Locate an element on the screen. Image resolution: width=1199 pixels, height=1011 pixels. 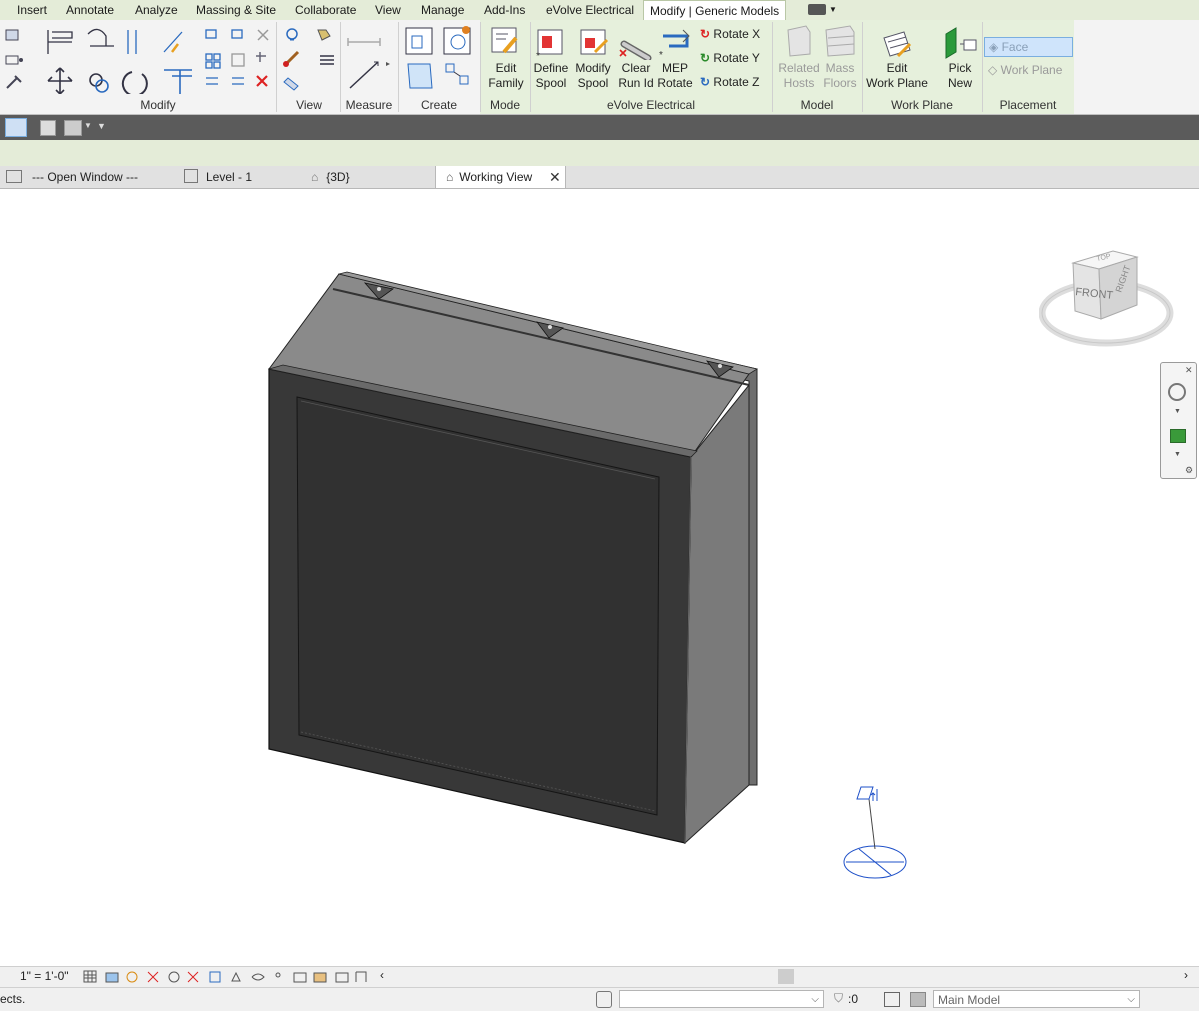
related-hosts-label-2: Hosts is located at coordinates (799, 83).